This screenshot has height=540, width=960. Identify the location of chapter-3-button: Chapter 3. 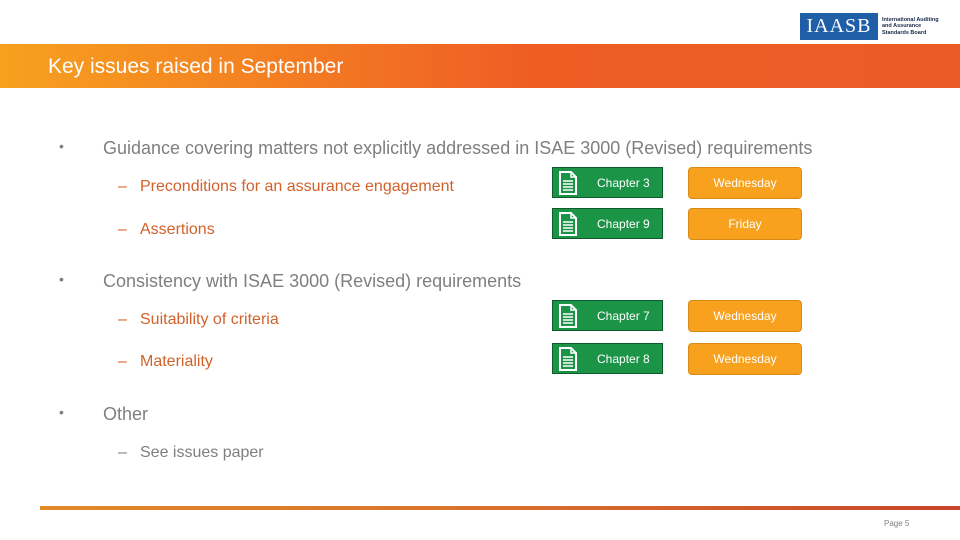
(607, 182).